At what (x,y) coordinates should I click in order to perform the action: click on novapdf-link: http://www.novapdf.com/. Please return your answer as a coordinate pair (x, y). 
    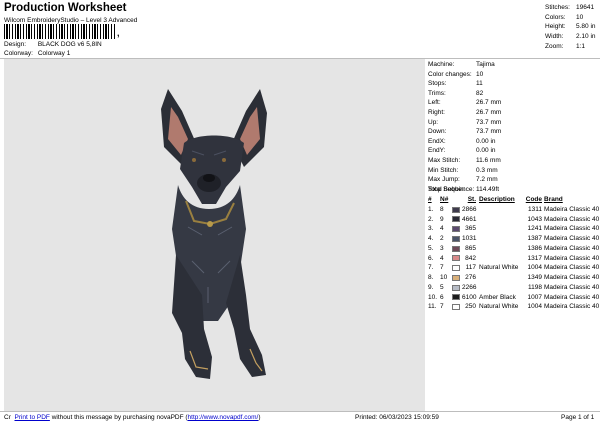
    Looking at the image, I should click on (223, 417).